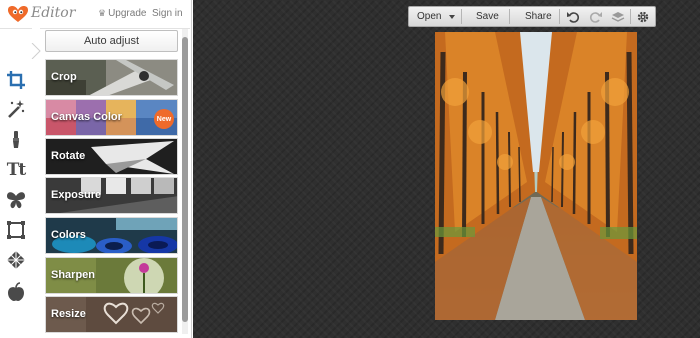 The image size is (700, 338). What do you see at coordinates (86, 117) in the screenshot?
I see `tool-label: Canvas Color` at bounding box center [86, 117].